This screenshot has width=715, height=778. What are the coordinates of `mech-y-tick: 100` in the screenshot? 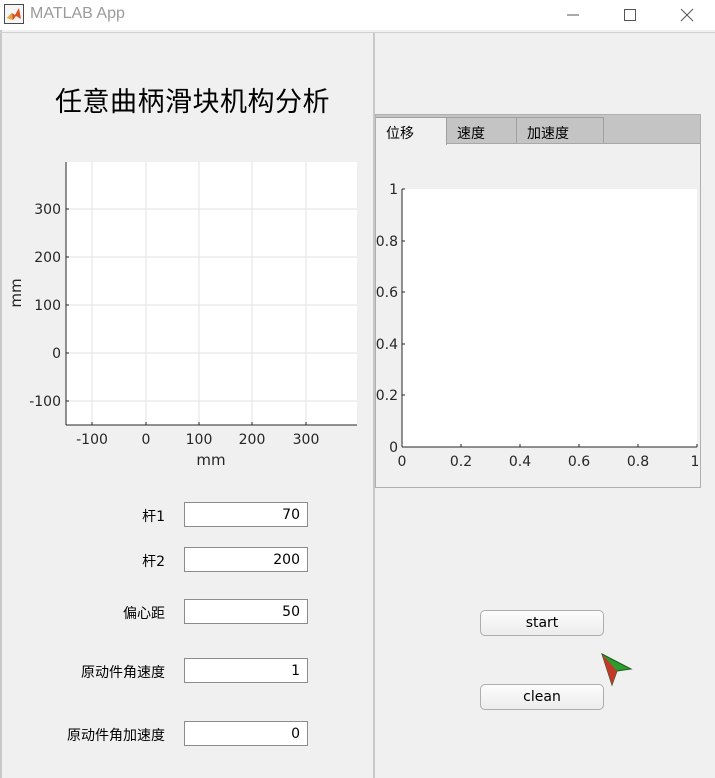 It's located at (47, 306).